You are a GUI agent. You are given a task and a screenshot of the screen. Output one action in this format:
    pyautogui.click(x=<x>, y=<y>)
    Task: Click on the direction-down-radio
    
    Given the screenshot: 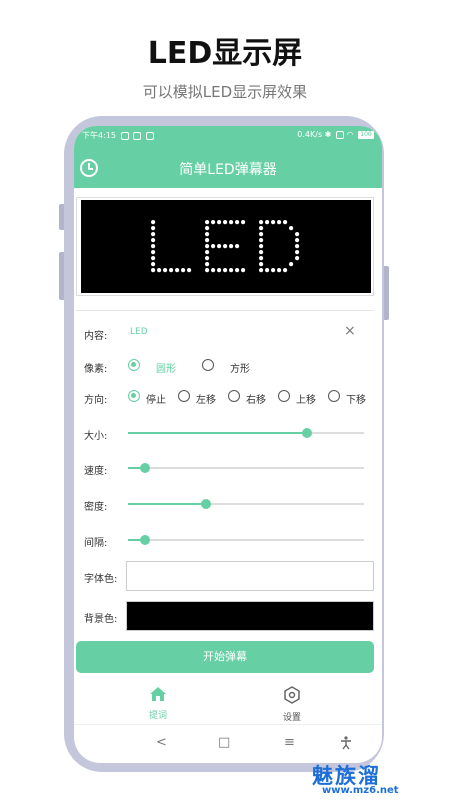 What is the action you would take?
    pyautogui.click(x=334, y=396)
    